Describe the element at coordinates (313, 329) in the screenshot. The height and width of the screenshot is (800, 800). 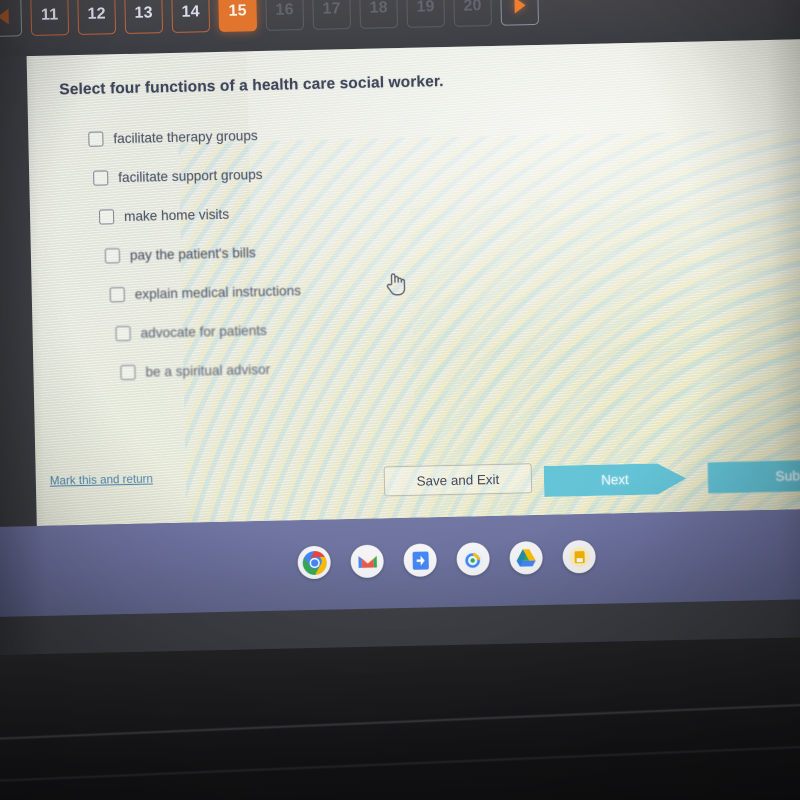
I see `answer-option: advocate for patients` at that location.